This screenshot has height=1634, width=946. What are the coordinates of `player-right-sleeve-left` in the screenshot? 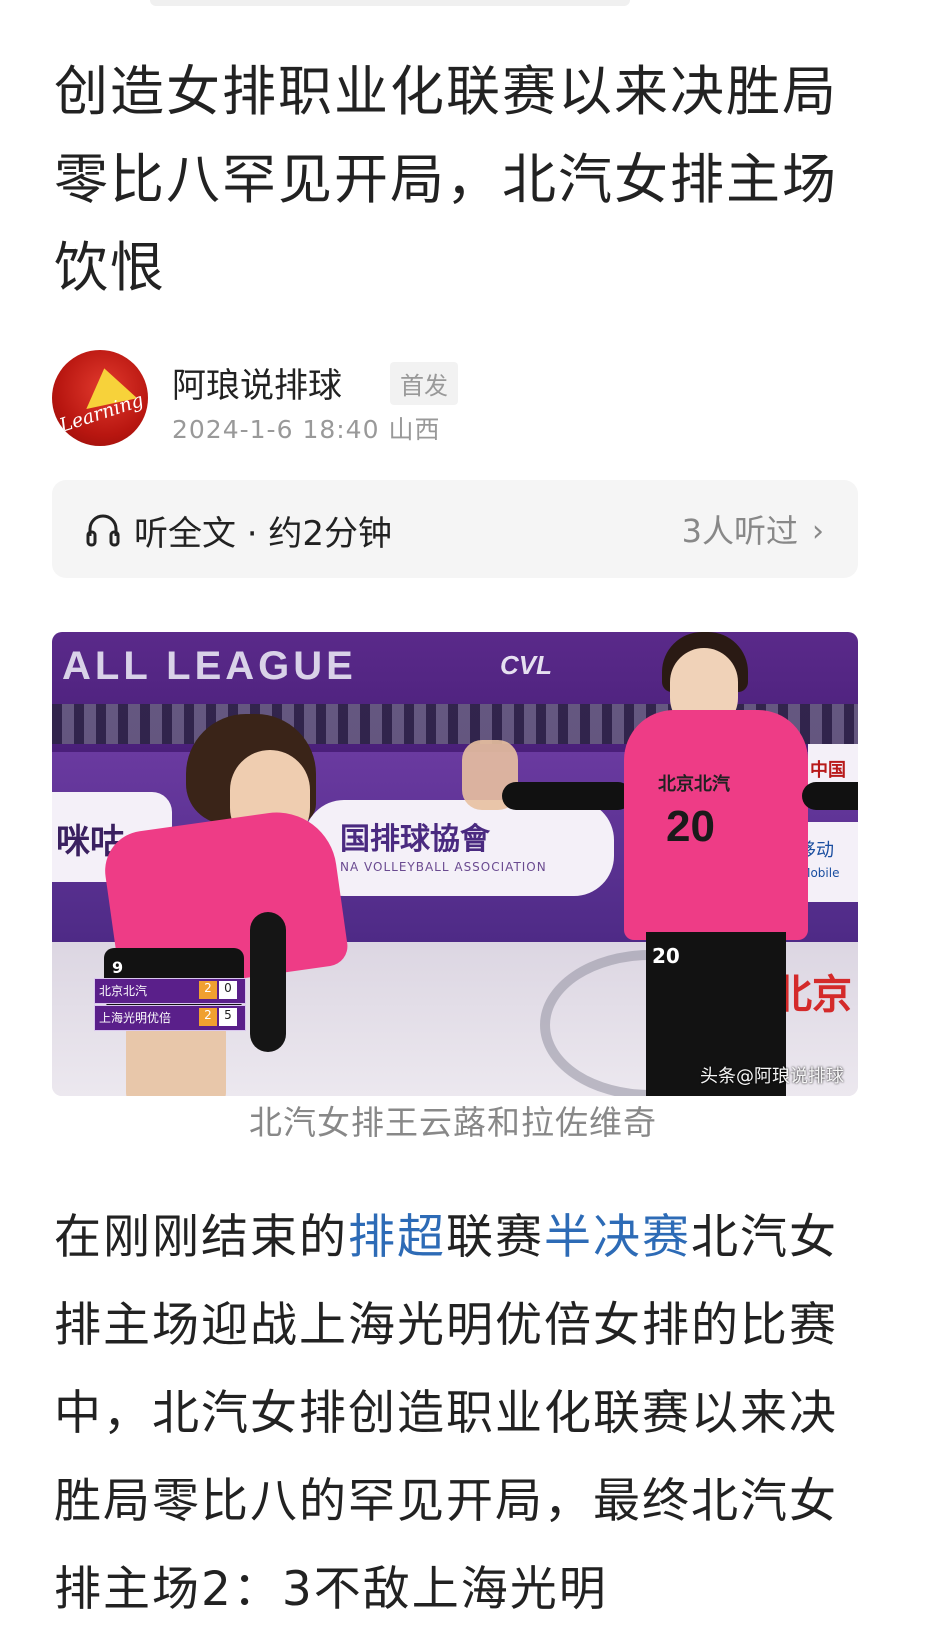 It's located at (567, 796).